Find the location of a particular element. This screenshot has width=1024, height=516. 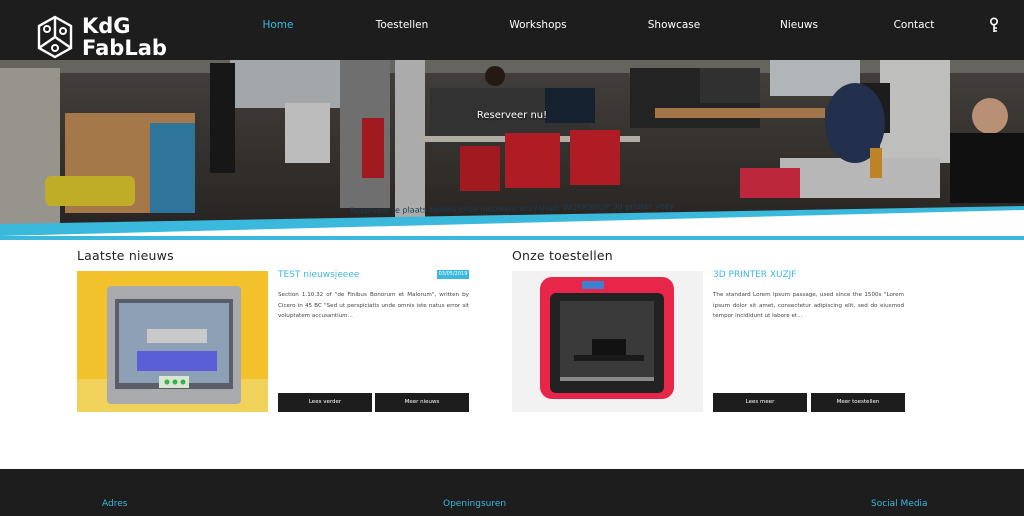

nav-toestellen: Toestellen is located at coordinates (402, 25).